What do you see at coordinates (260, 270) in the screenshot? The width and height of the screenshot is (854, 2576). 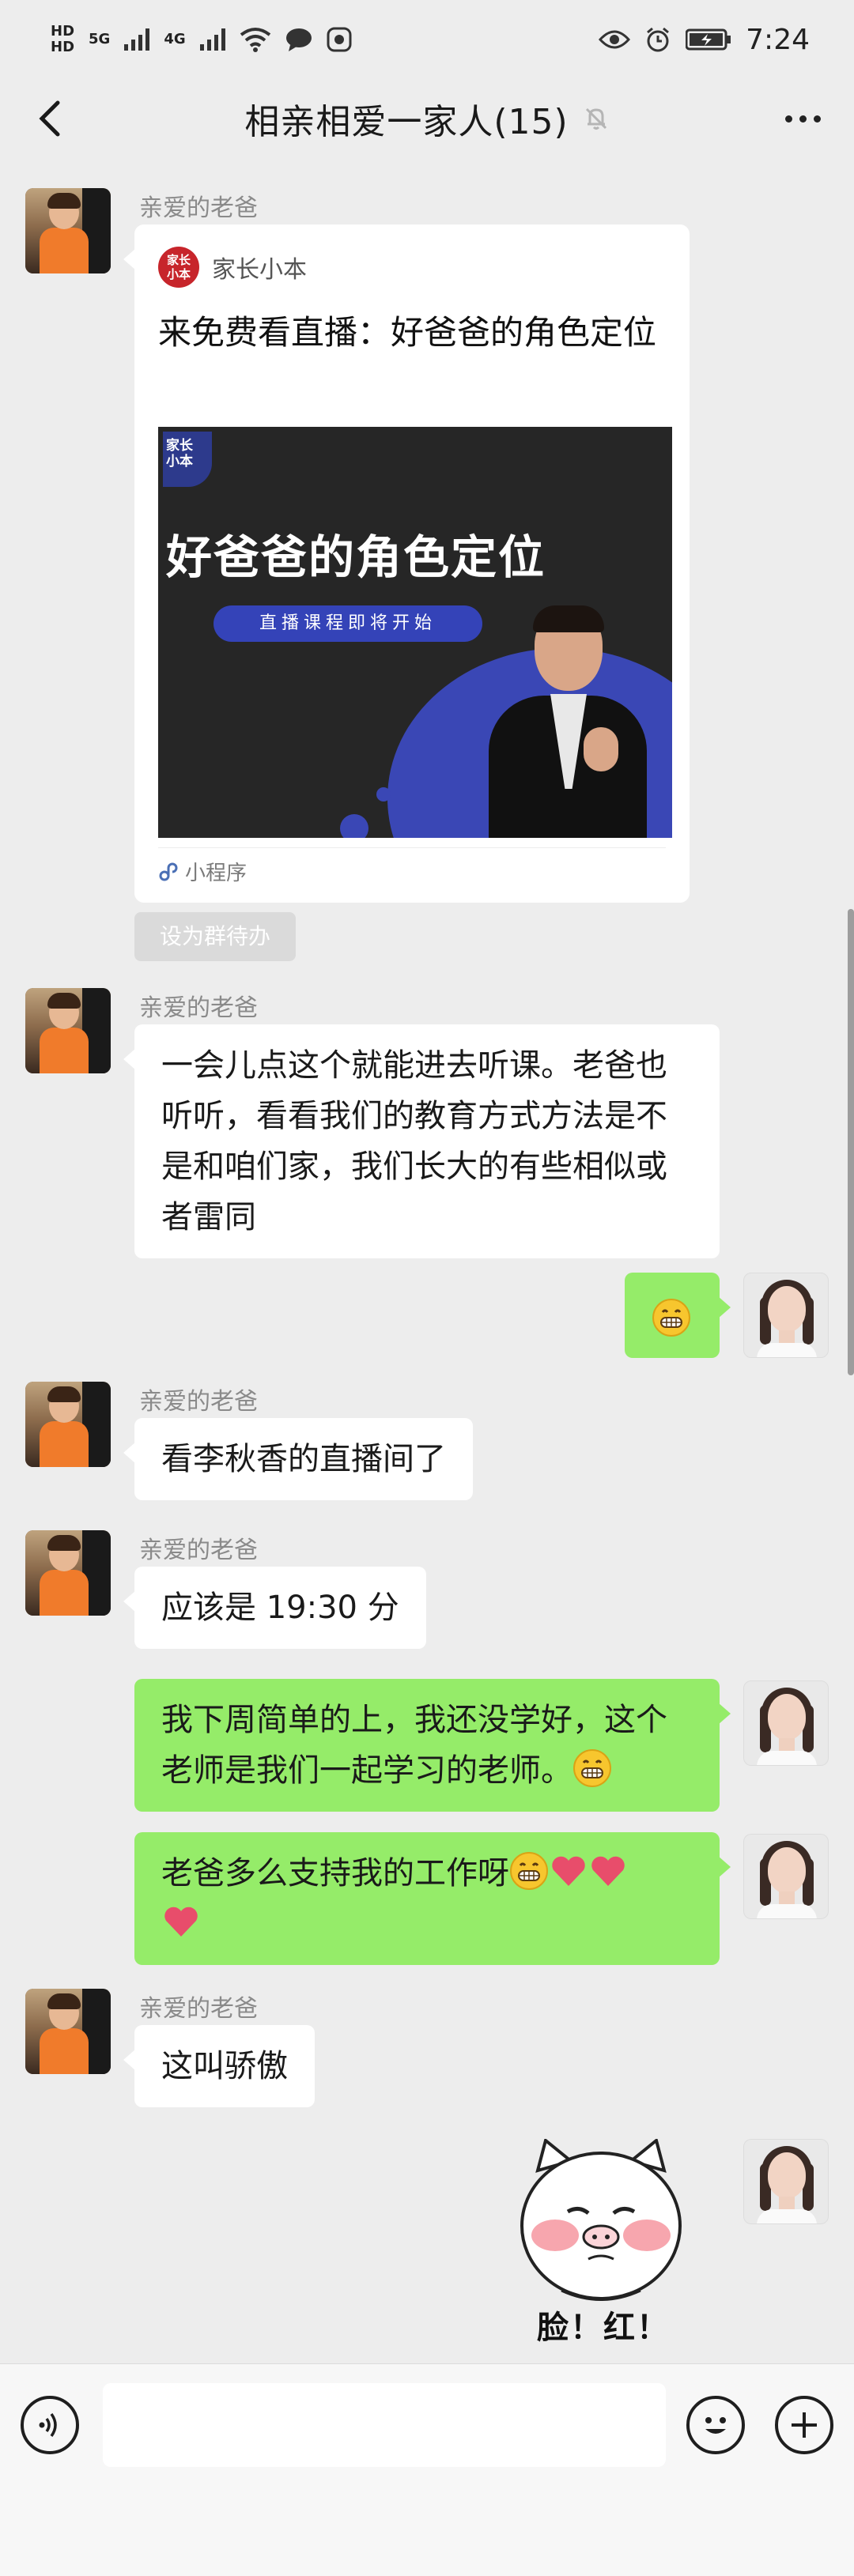 I see `mini-program-name: 家长小本` at bounding box center [260, 270].